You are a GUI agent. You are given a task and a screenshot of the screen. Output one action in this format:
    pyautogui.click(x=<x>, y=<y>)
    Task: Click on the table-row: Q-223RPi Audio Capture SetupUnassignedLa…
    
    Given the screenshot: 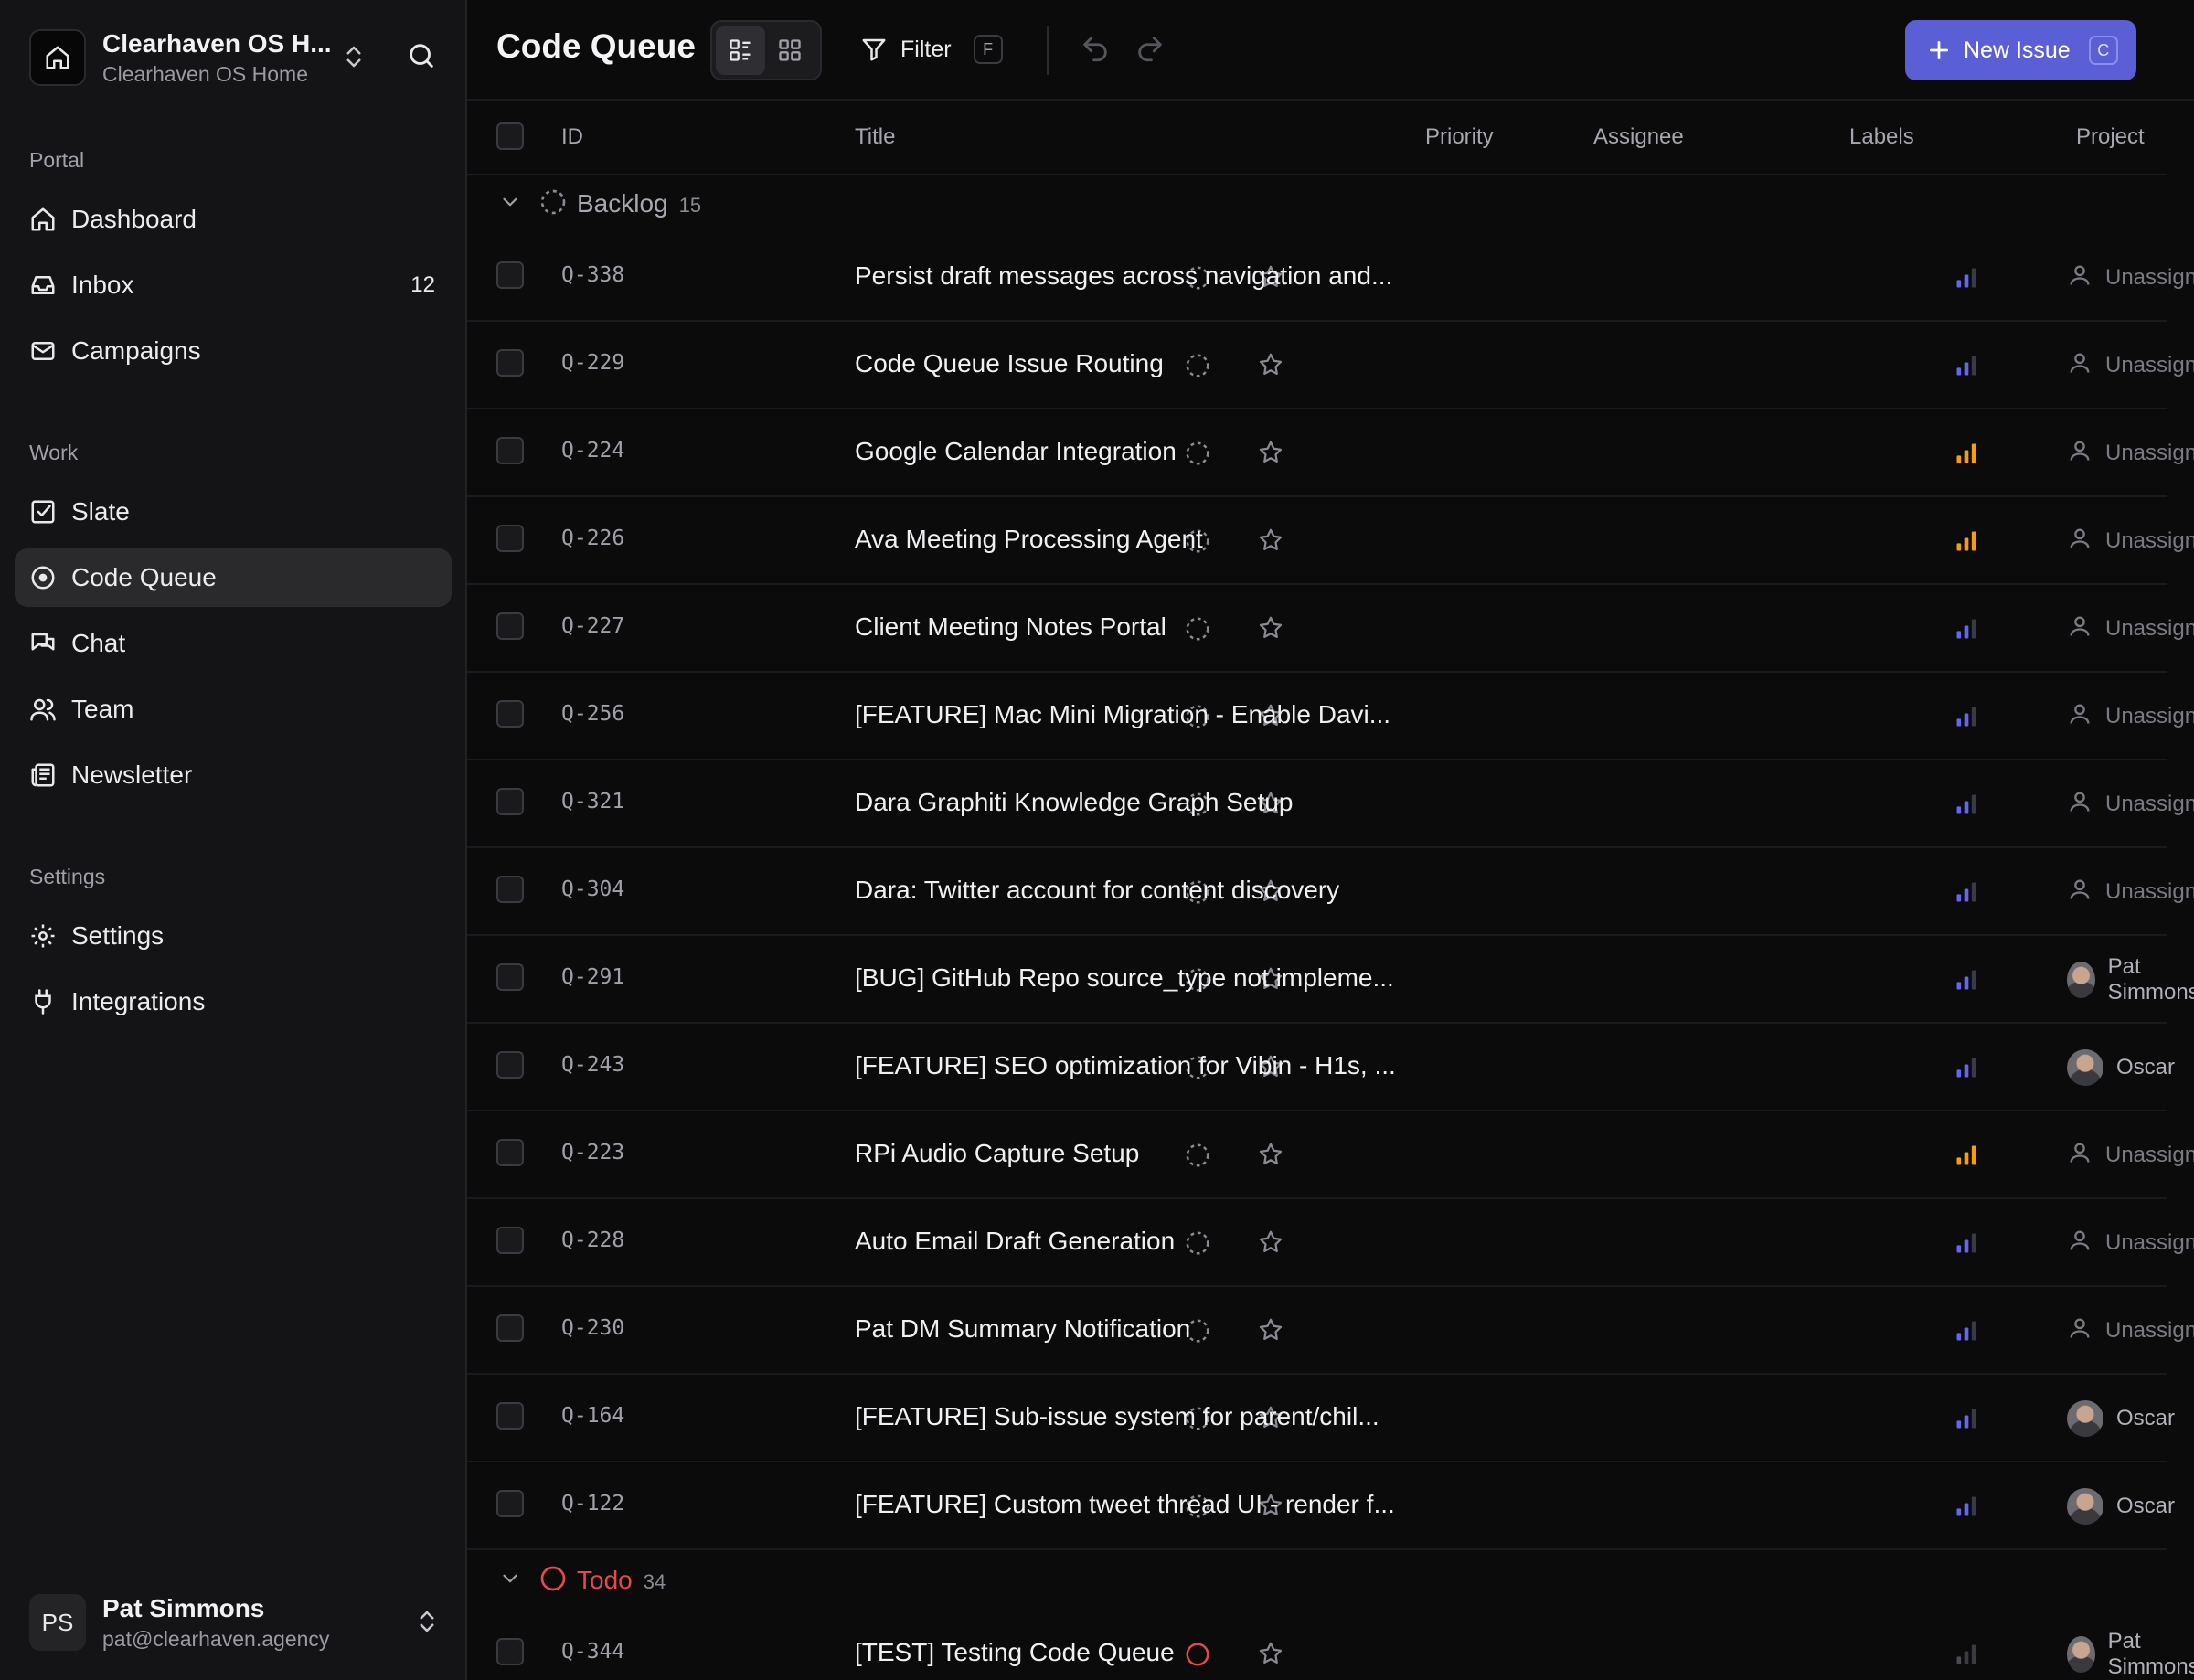 What is the action you would take?
    pyautogui.click(x=1331, y=1155)
    